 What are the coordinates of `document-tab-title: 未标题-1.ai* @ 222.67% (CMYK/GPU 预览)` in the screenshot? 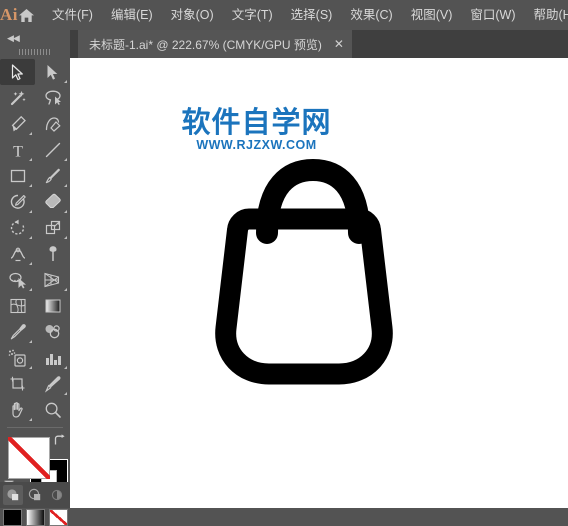 It's located at (205, 44).